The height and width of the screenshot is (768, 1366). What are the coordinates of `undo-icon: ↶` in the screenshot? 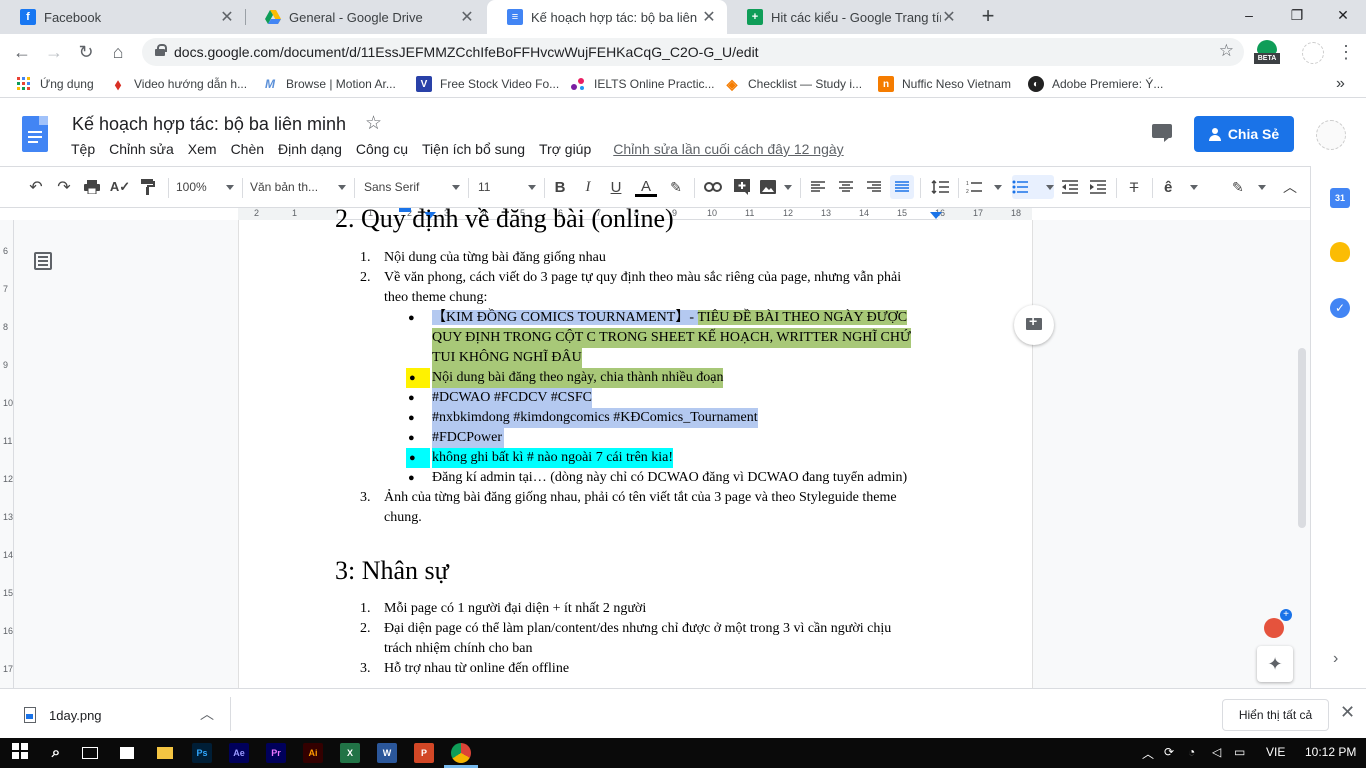 It's located at (36, 187).